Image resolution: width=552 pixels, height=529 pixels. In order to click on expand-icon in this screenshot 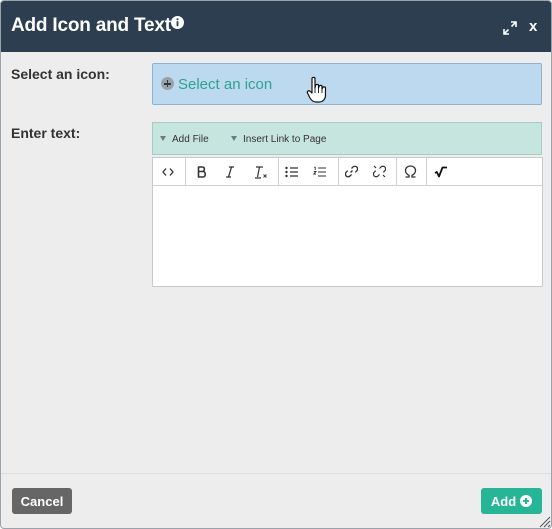, I will do `click(510, 28)`.